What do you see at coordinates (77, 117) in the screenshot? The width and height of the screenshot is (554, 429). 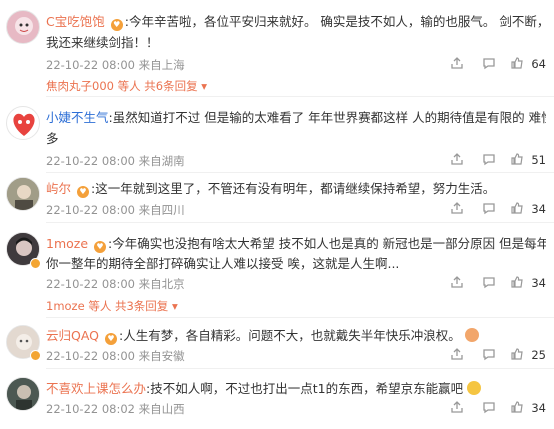 I see `comment-username: 小婕不生气` at bounding box center [77, 117].